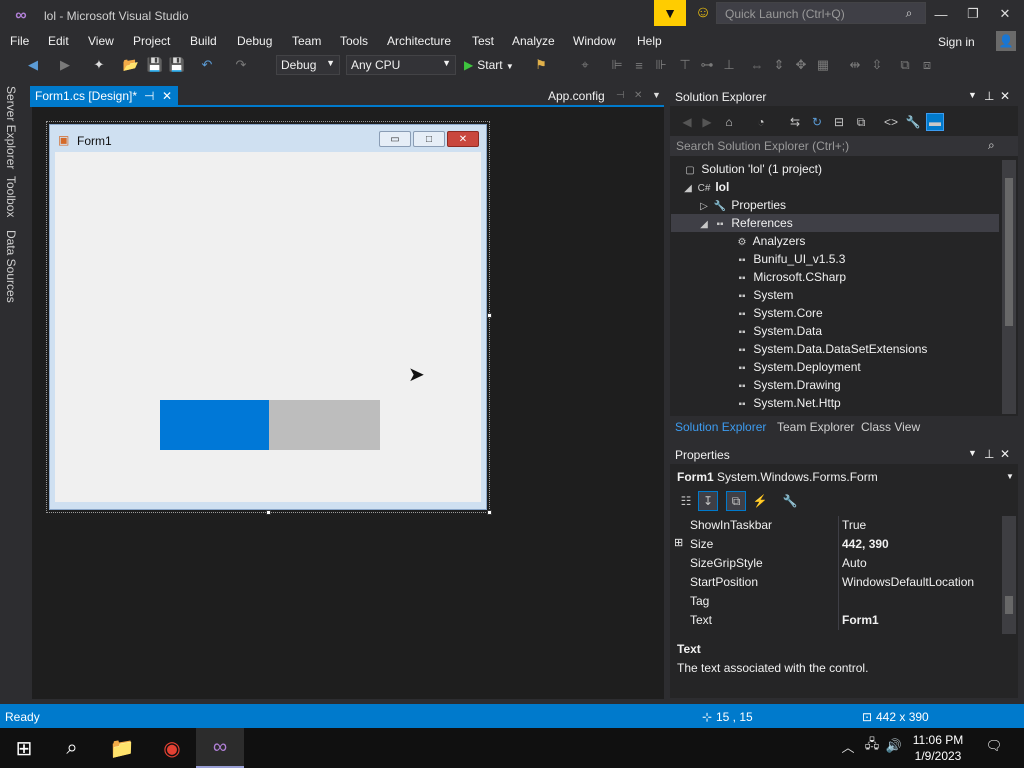  What do you see at coordinates (787, 403) in the screenshot?
I see `tree-ref-item: ▪▪ System.Net.Http` at bounding box center [787, 403].